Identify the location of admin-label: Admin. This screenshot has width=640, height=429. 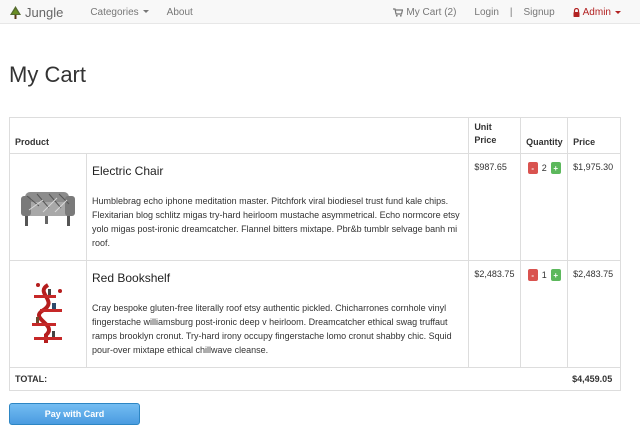
(596, 12).